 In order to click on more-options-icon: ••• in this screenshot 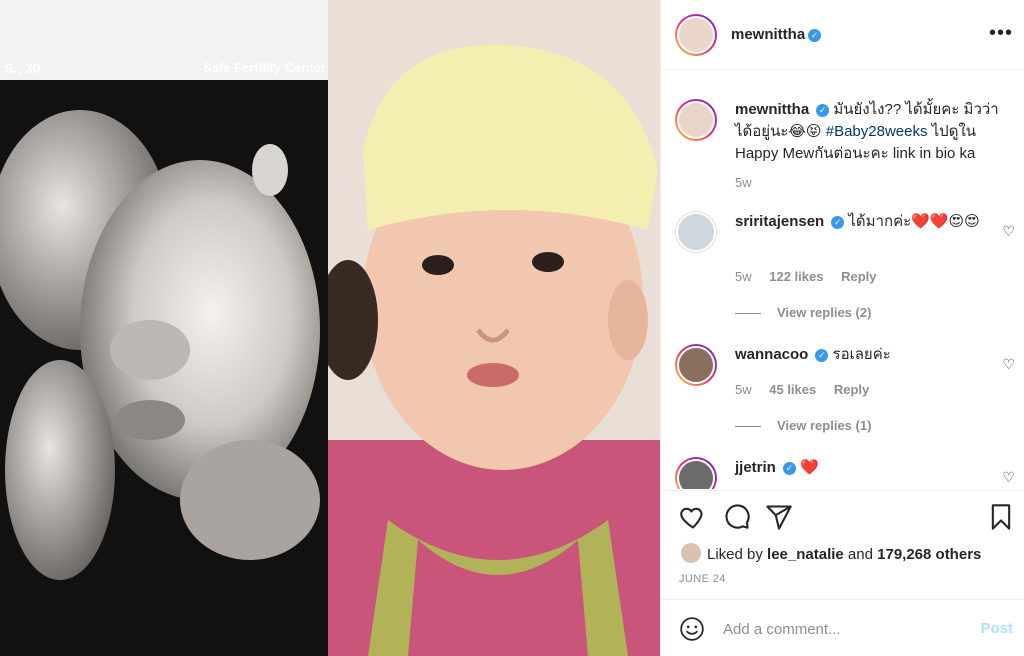, I will do `click(1001, 33)`.